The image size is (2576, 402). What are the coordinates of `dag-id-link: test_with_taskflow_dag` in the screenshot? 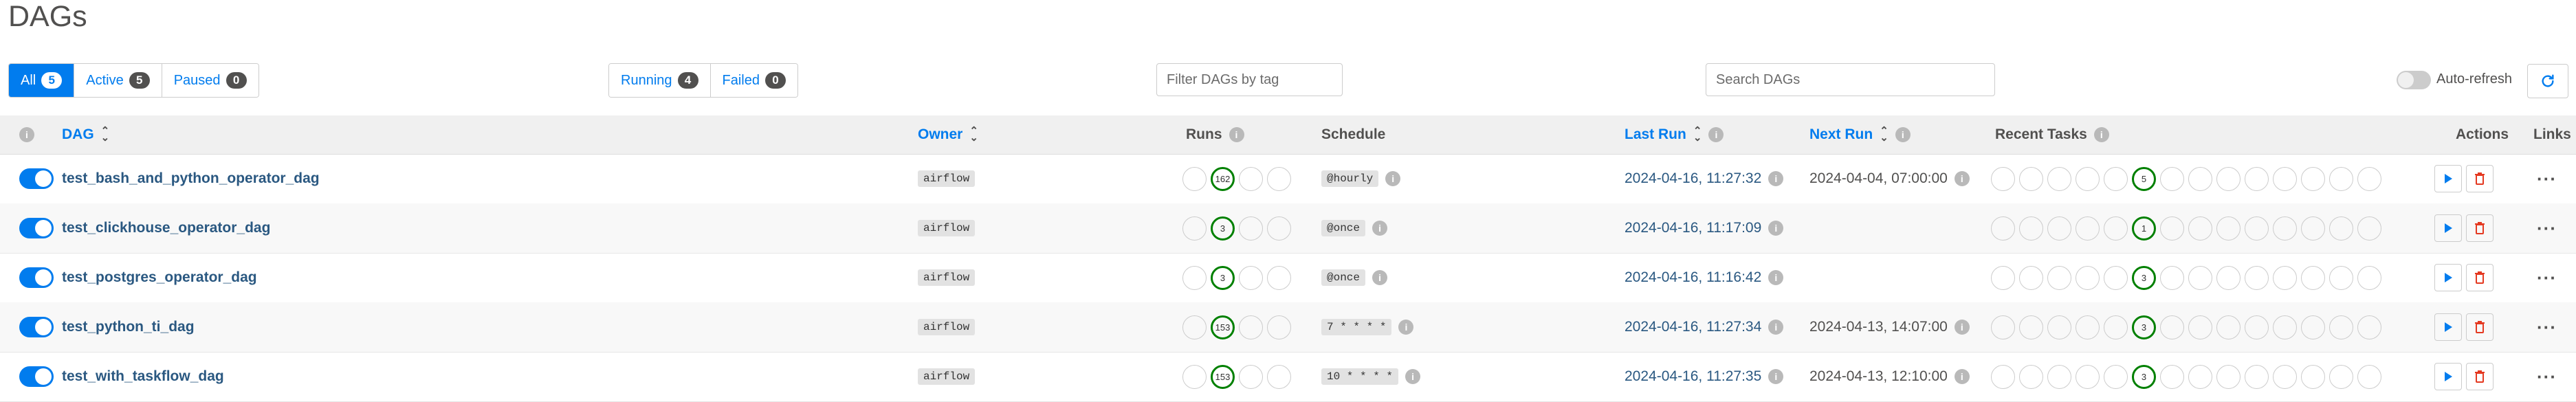 It's located at (143, 376).